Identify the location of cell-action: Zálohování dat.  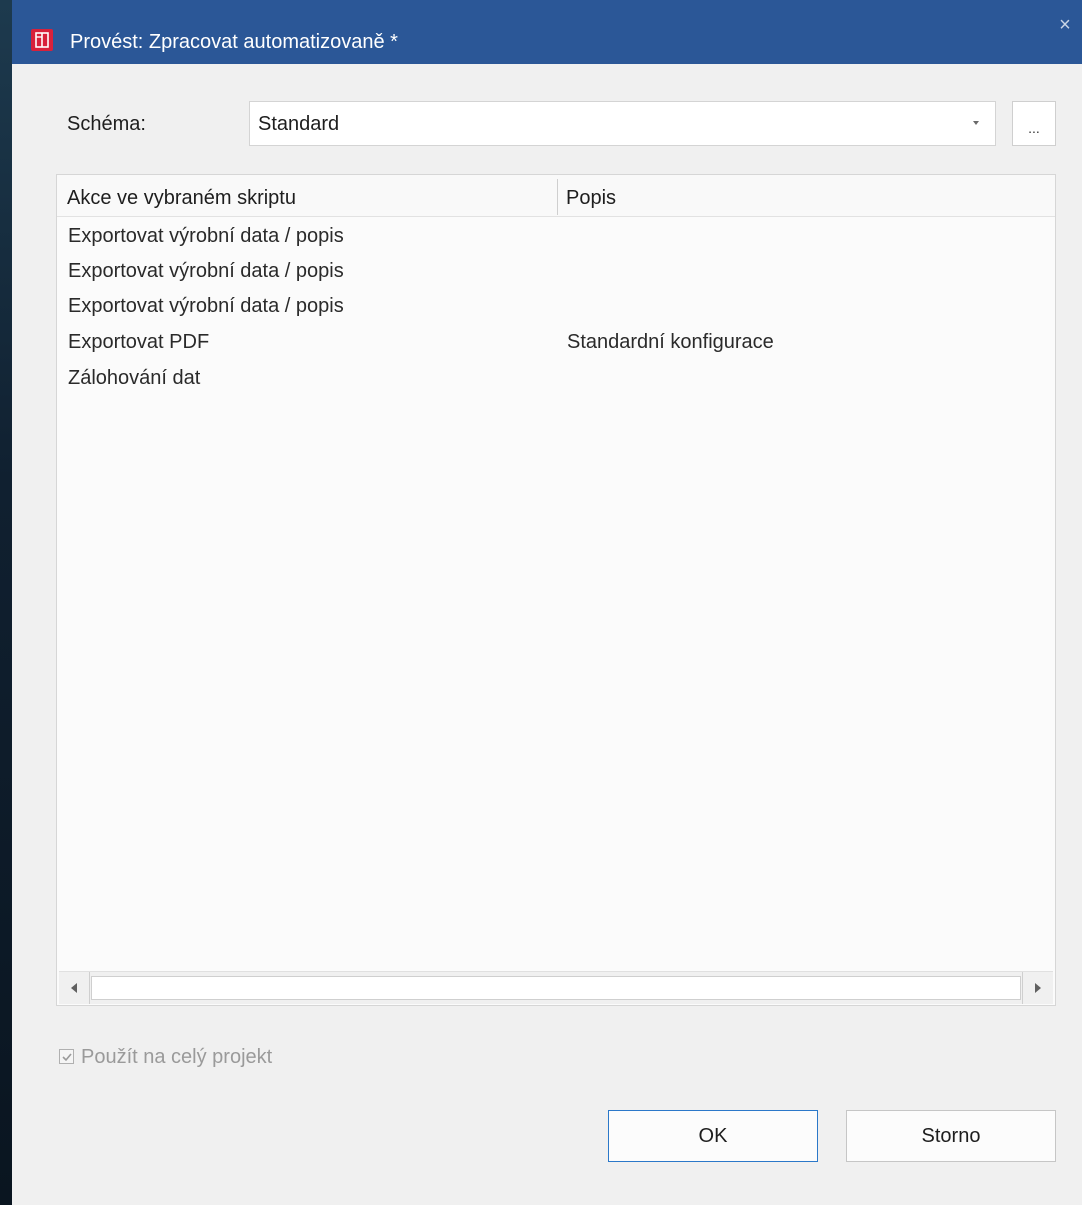
(134, 378).